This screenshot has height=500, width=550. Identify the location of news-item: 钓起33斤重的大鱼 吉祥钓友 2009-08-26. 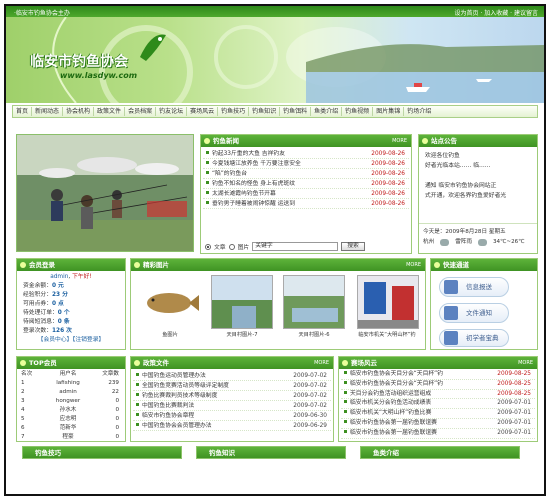
(306, 154).